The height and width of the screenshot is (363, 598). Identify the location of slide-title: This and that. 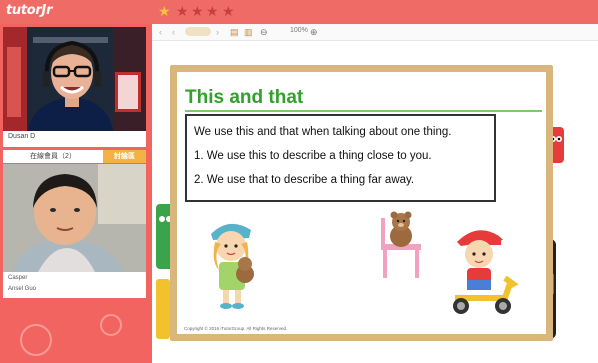
(244, 97).